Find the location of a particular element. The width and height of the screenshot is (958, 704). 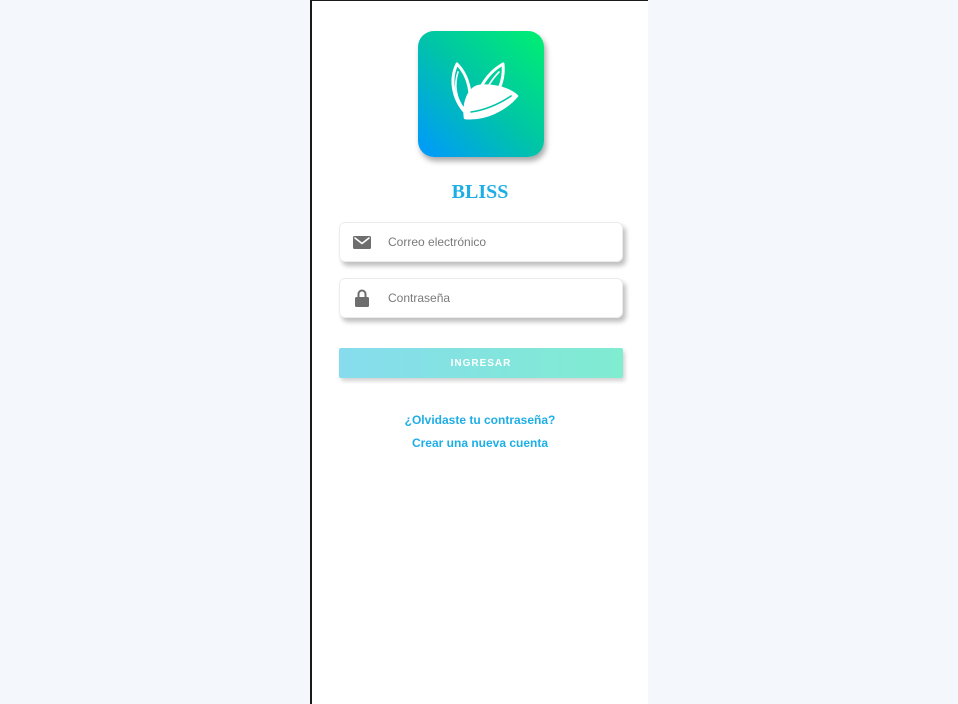

email-input is located at coordinates (494, 242).